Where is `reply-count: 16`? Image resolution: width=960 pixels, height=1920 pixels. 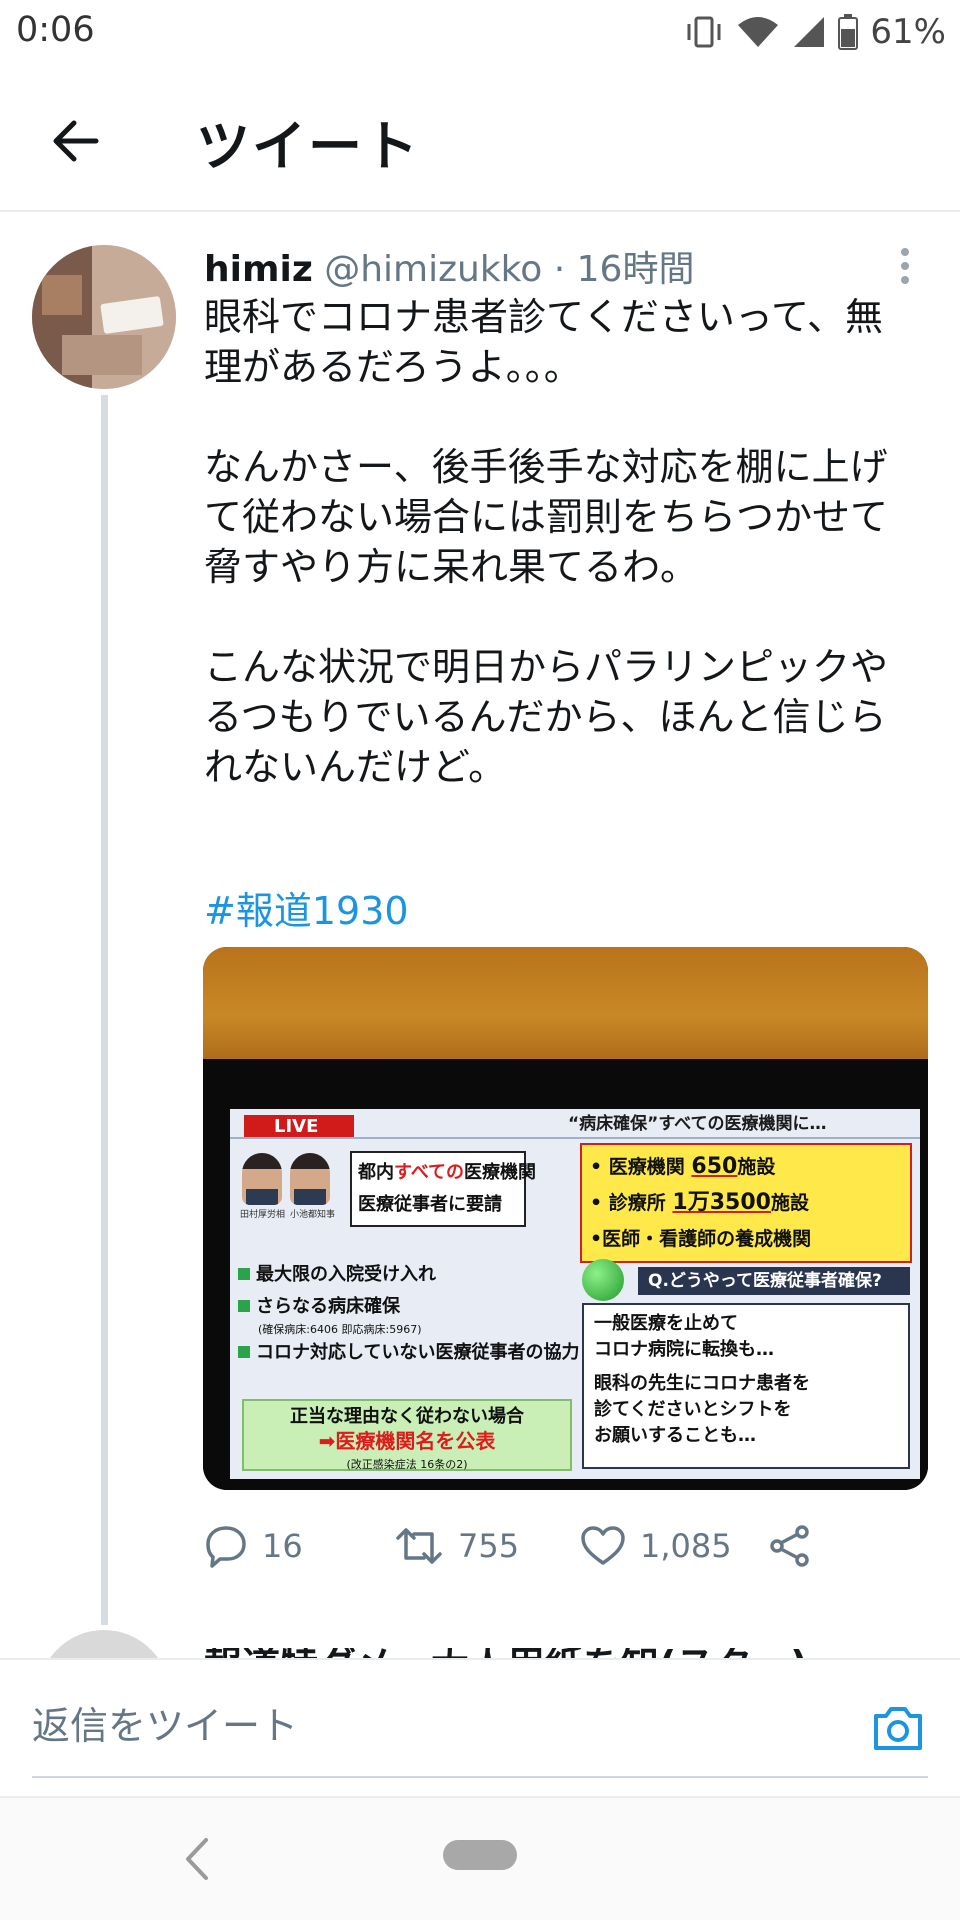 reply-count: 16 is located at coordinates (282, 1546).